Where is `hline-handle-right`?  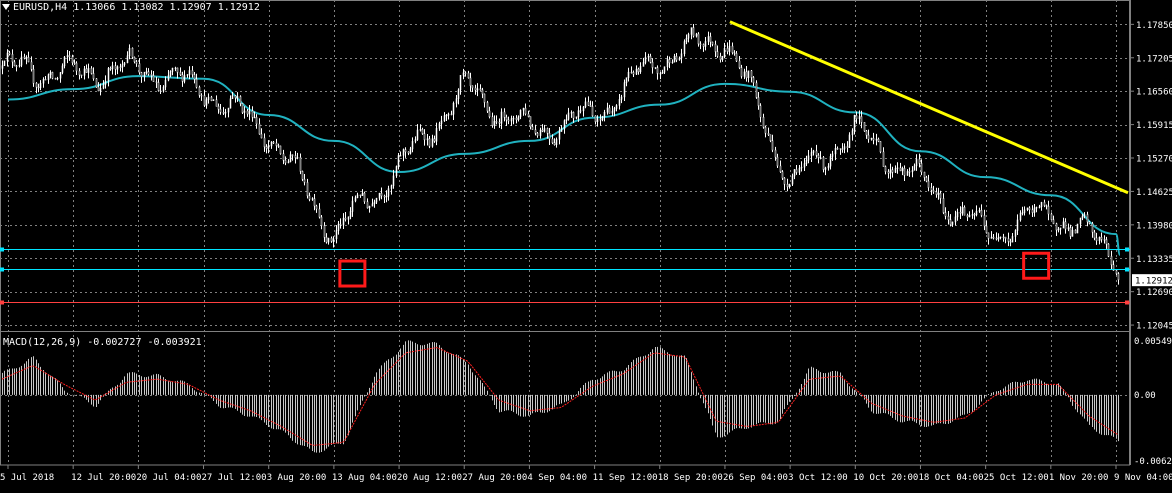 hline-handle-right is located at coordinates (1127, 302).